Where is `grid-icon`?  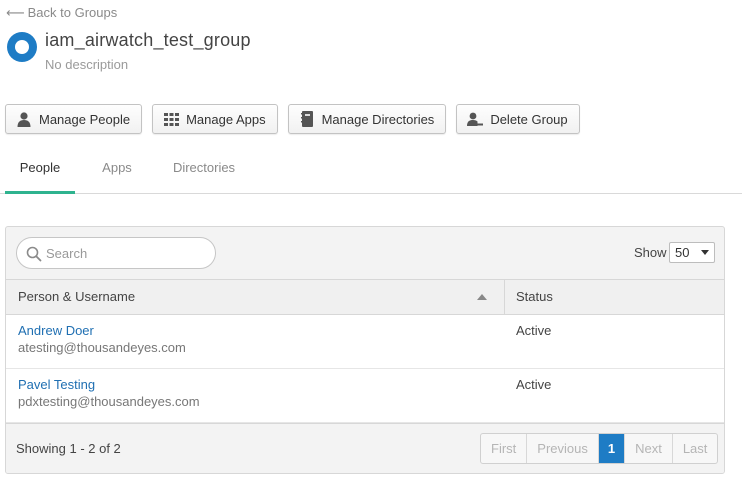
grid-icon is located at coordinates (171, 119).